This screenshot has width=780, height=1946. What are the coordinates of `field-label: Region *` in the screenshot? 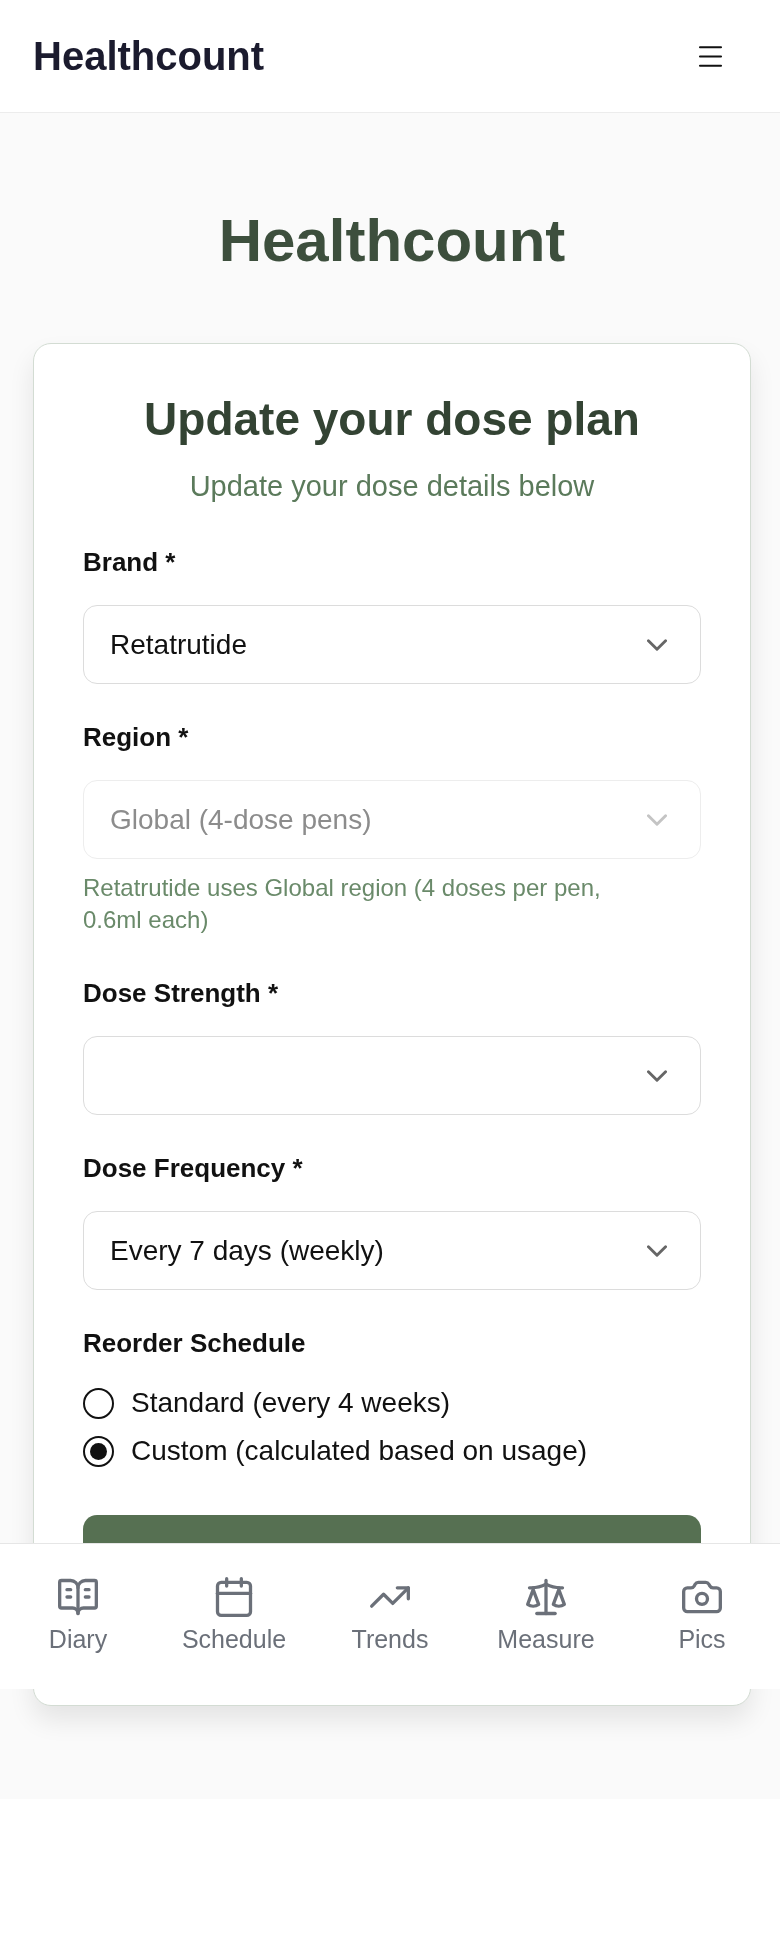 It's located at (136, 737).